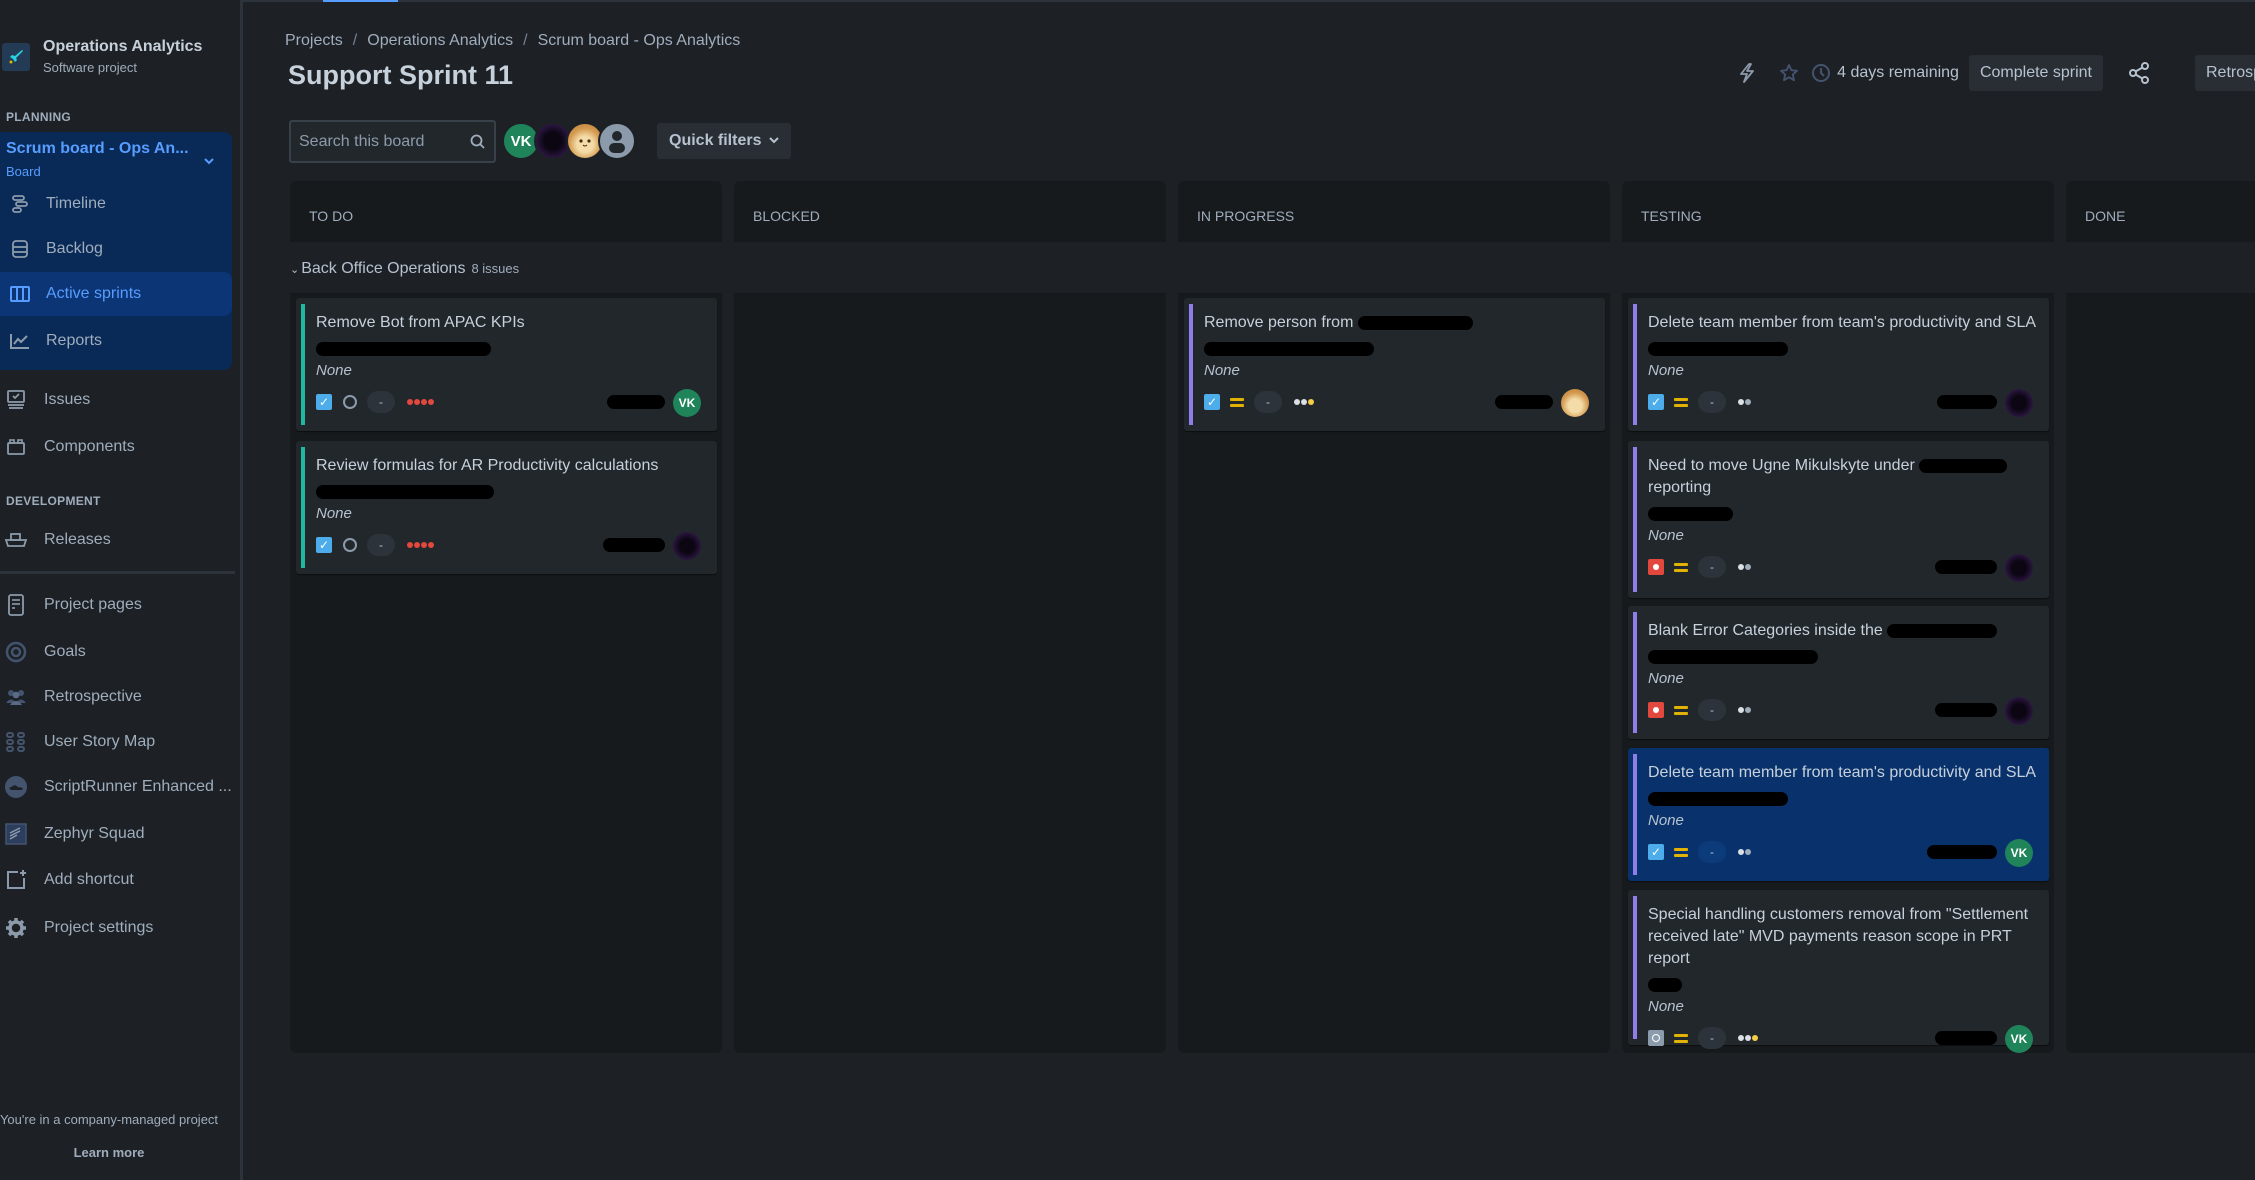 Image resolution: width=2255 pixels, height=1180 pixels. I want to click on complete-sprint-button: Complete sprint, so click(2035, 73).